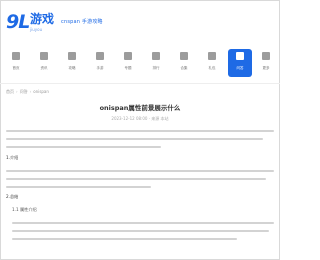 The height and width of the screenshot is (260, 320). Describe the element at coordinates (72, 63) in the screenshot. I see `nav-item-guide: 攻略` at that location.